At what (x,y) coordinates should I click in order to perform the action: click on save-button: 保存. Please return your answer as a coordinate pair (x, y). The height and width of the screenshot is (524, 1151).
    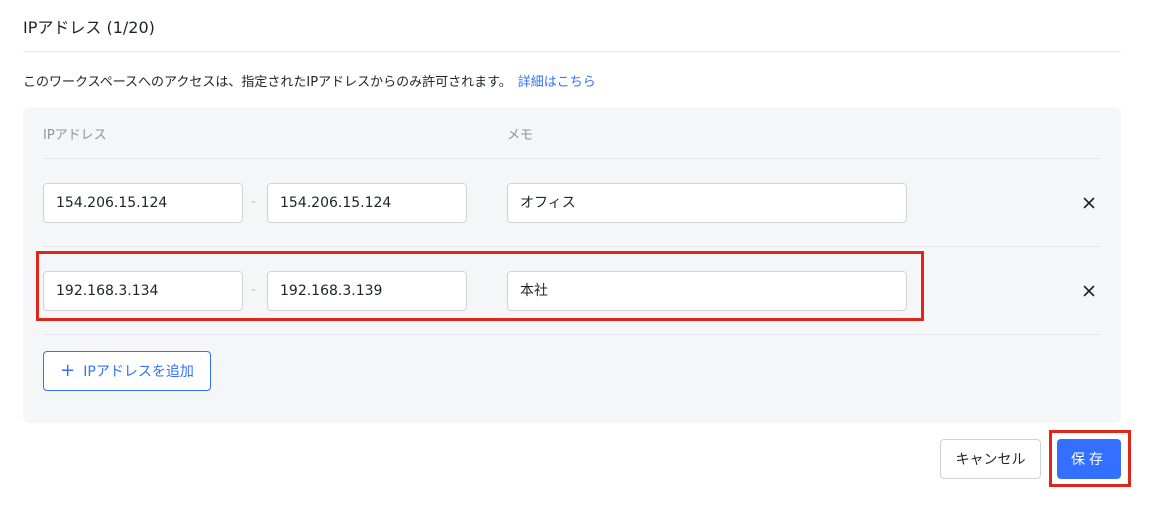
    Looking at the image, I should click on (1089, 459).